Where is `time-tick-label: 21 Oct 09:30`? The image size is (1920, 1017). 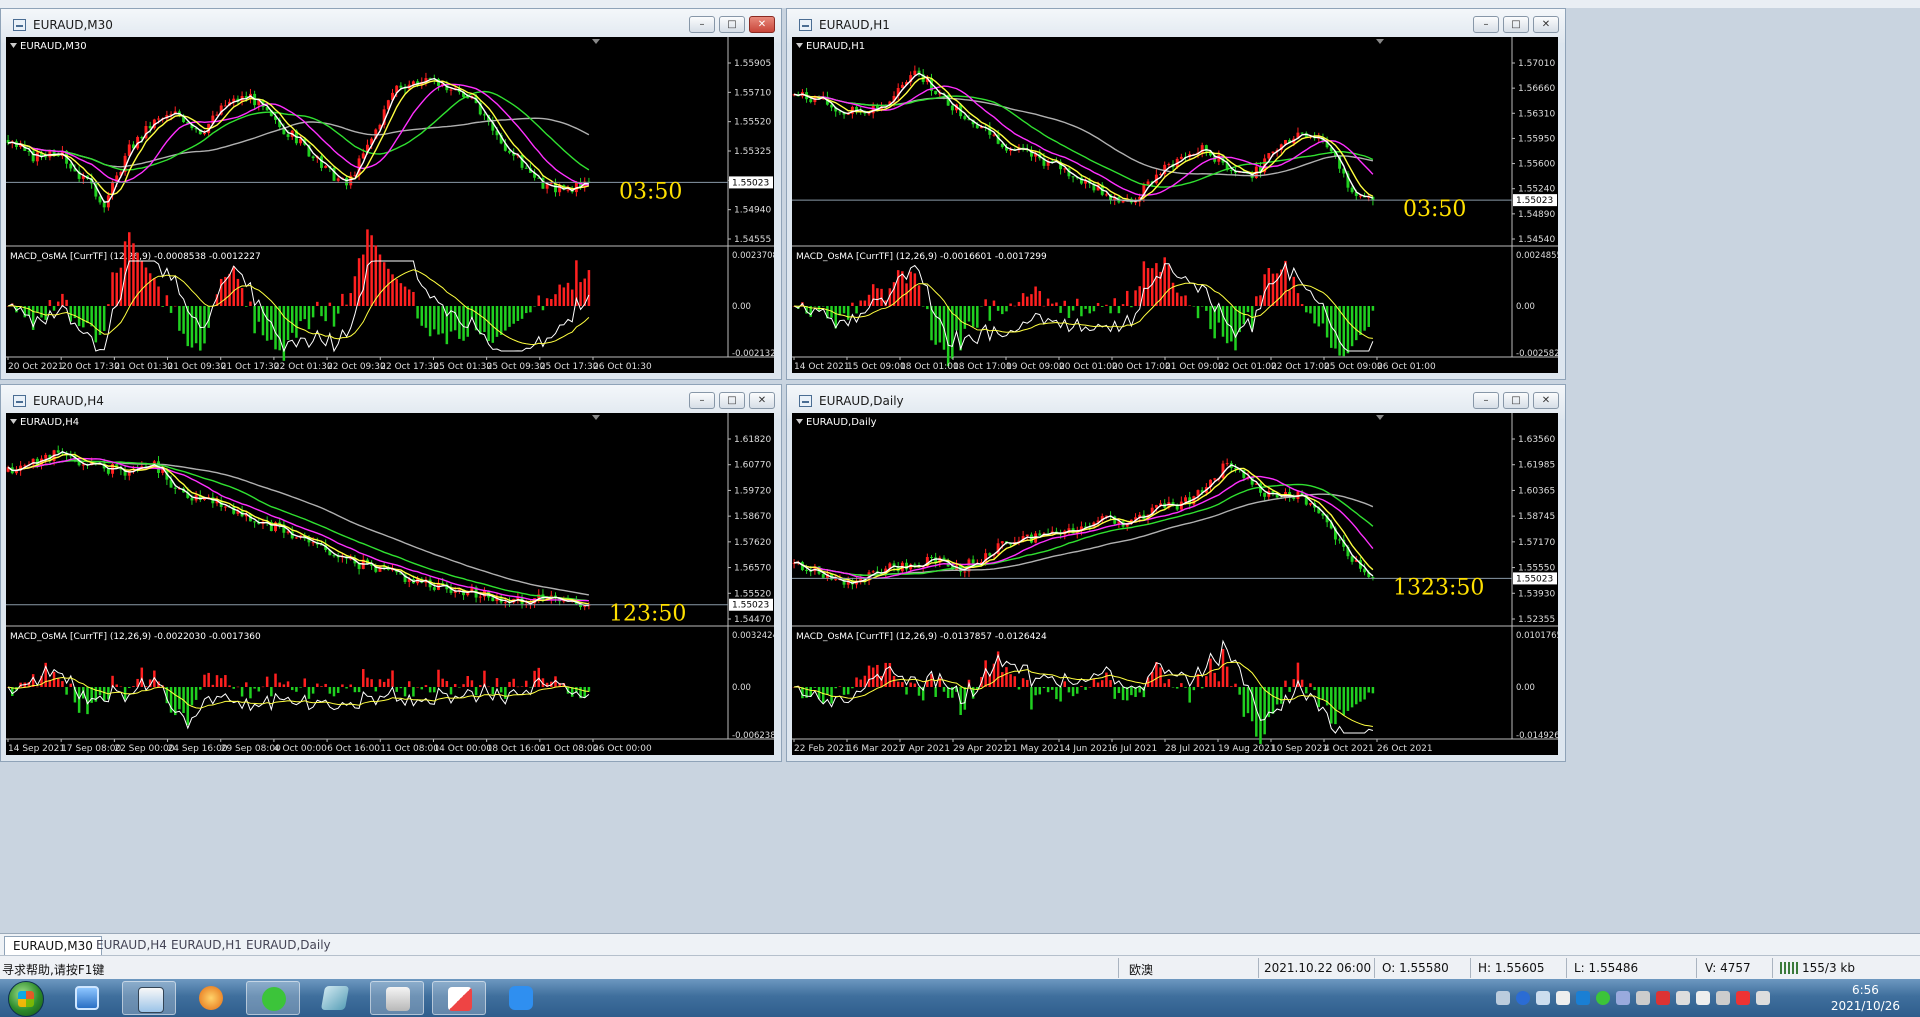
time-tick-label: 21 Oct 09:30 is located at coordinates (197, 367).